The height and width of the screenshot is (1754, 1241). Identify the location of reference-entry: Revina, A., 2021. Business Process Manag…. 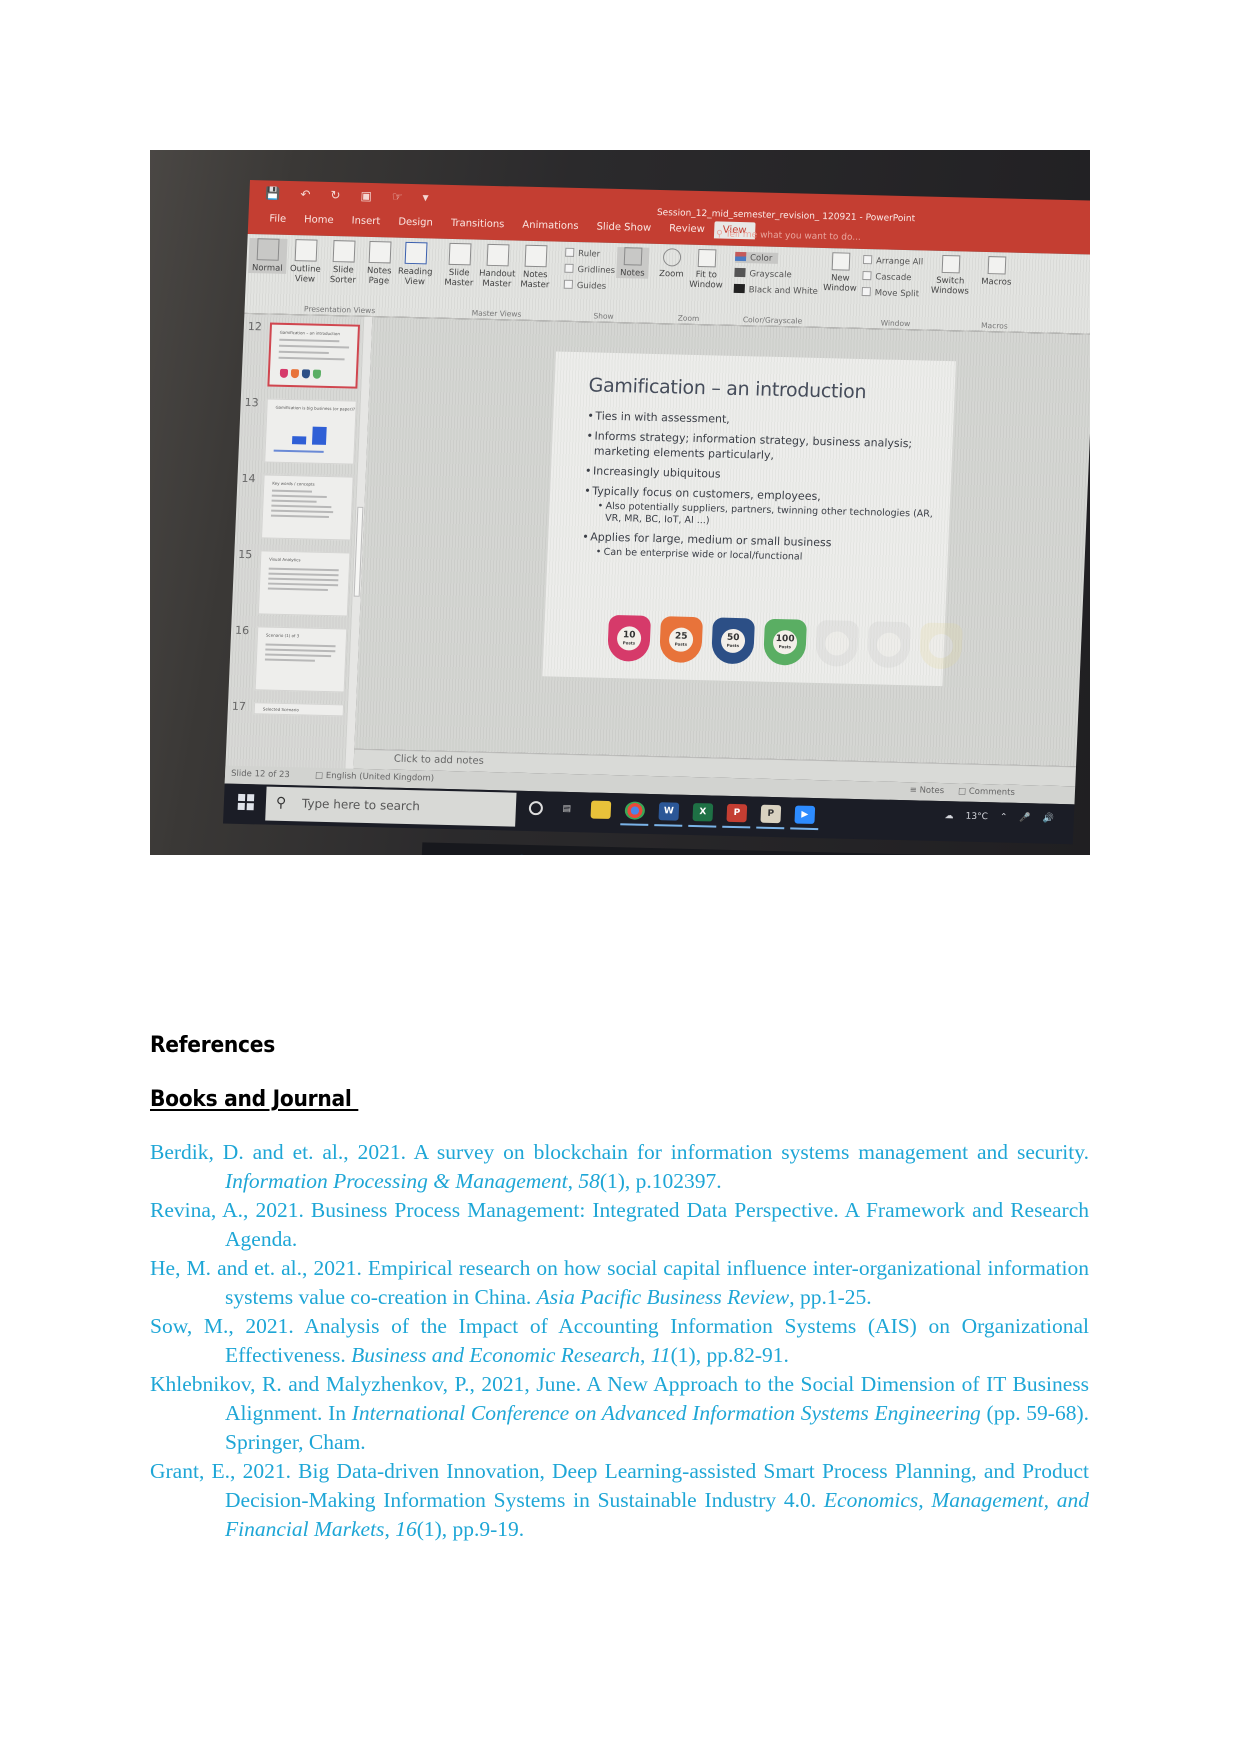
(619, 1224).